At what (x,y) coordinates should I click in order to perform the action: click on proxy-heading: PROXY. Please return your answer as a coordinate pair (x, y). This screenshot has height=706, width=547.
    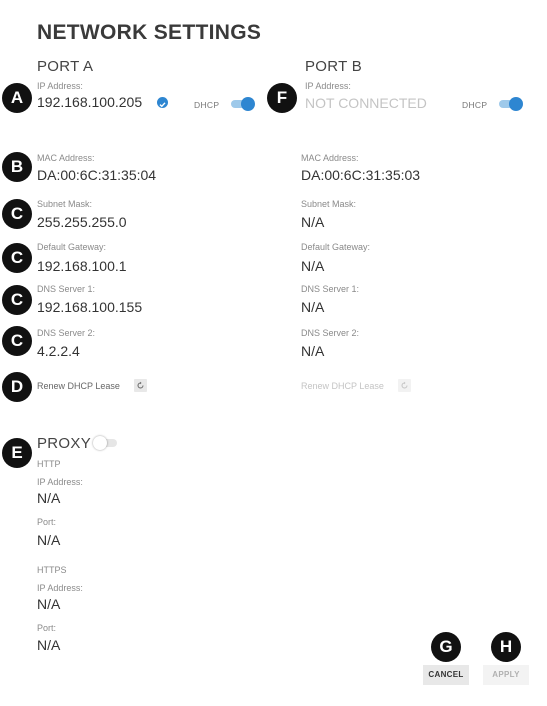
    Looking at the image, I should click on (64, 443).